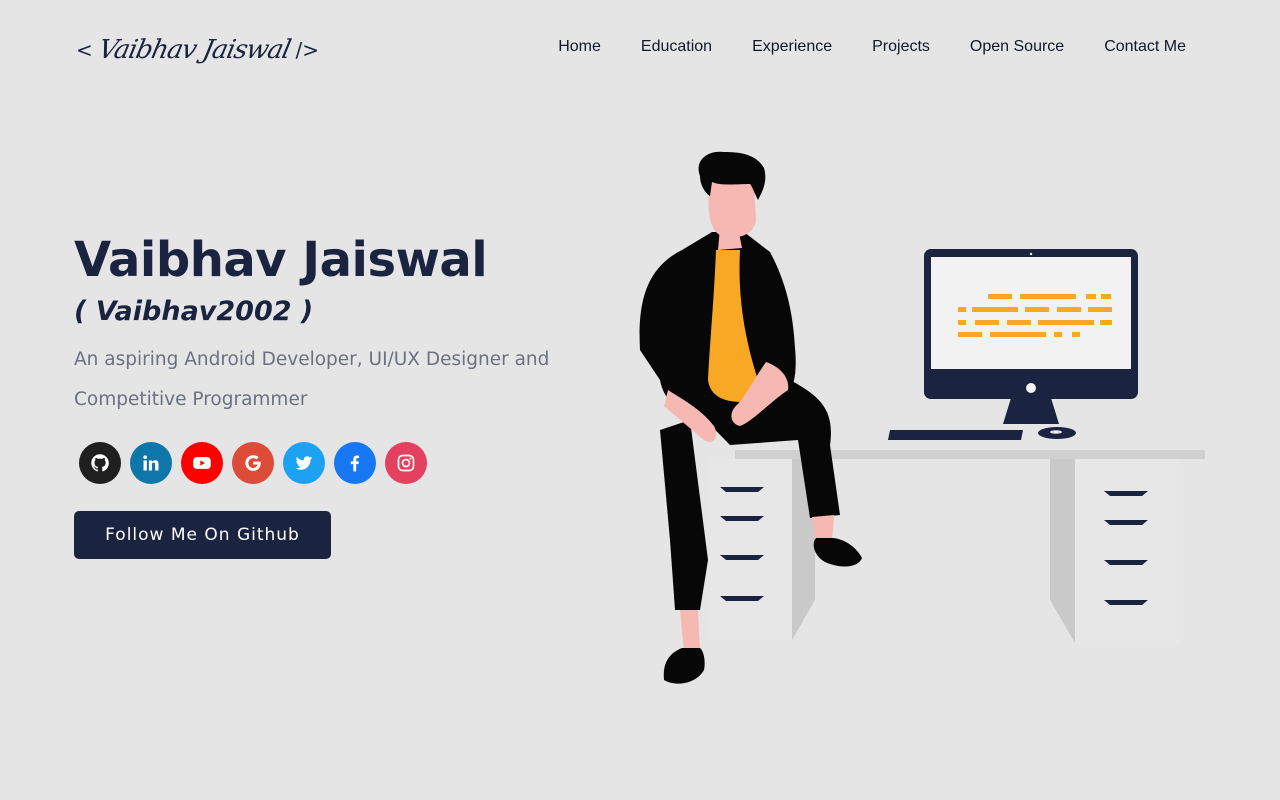 This screenshot has height=800, width=1280. What do you see at coordinates (1145, 47) in the screenshot?
I see `nav-contact-me: Contact Me` at bounding box center [1145, 47].